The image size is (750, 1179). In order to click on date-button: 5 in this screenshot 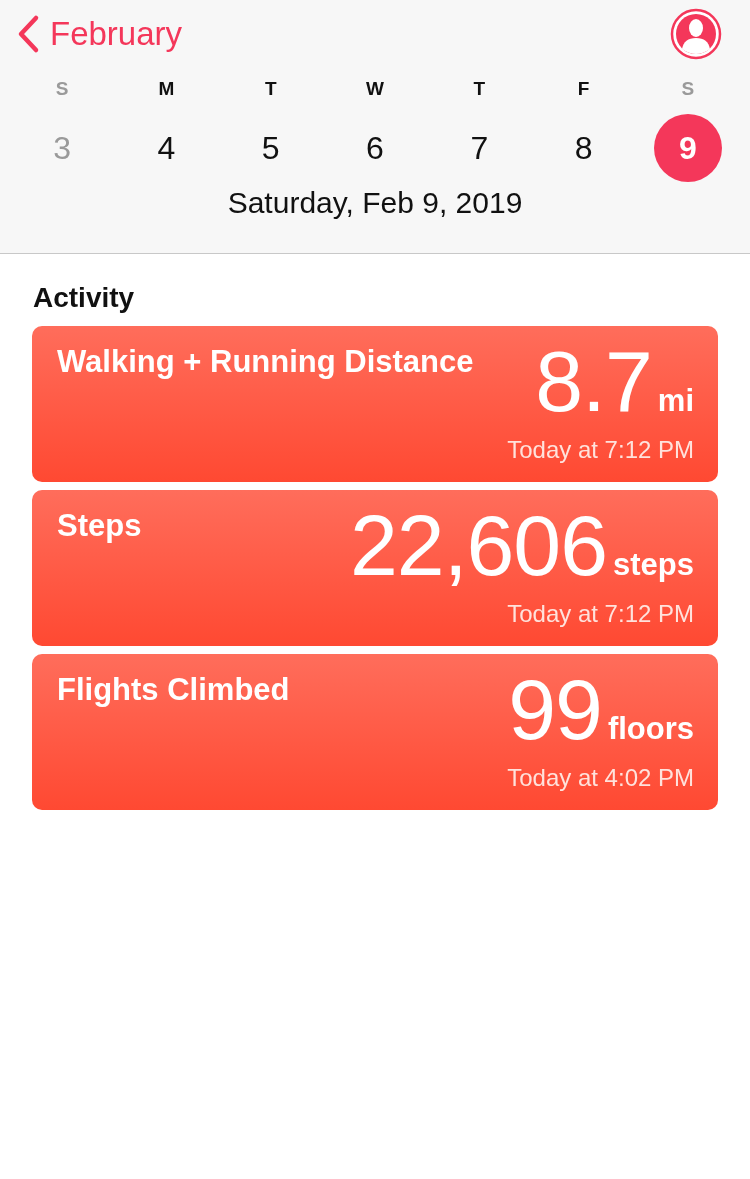, I will do `click(270, 148)`.